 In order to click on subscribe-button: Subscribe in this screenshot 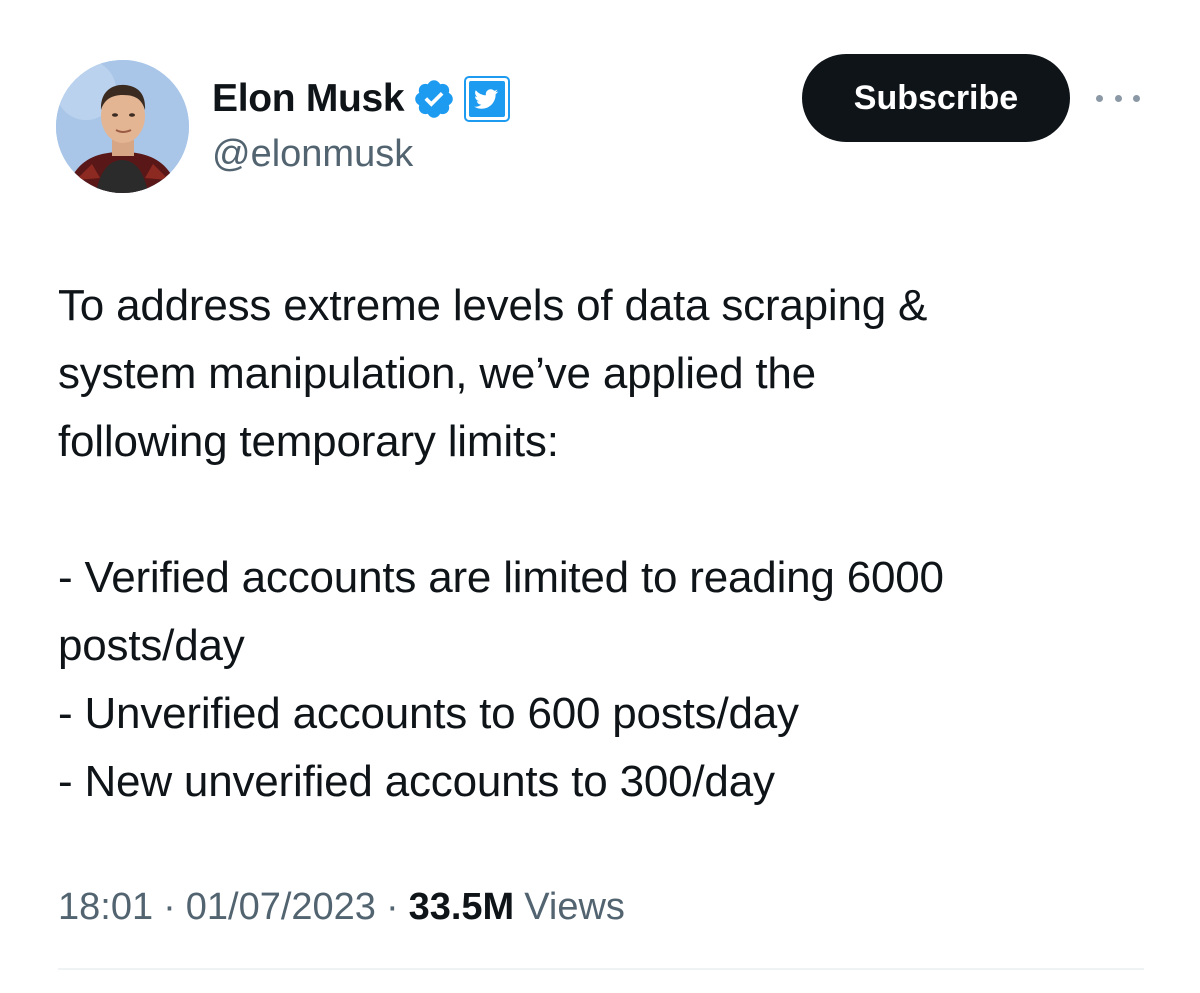, I will do `click(936, 98)`.